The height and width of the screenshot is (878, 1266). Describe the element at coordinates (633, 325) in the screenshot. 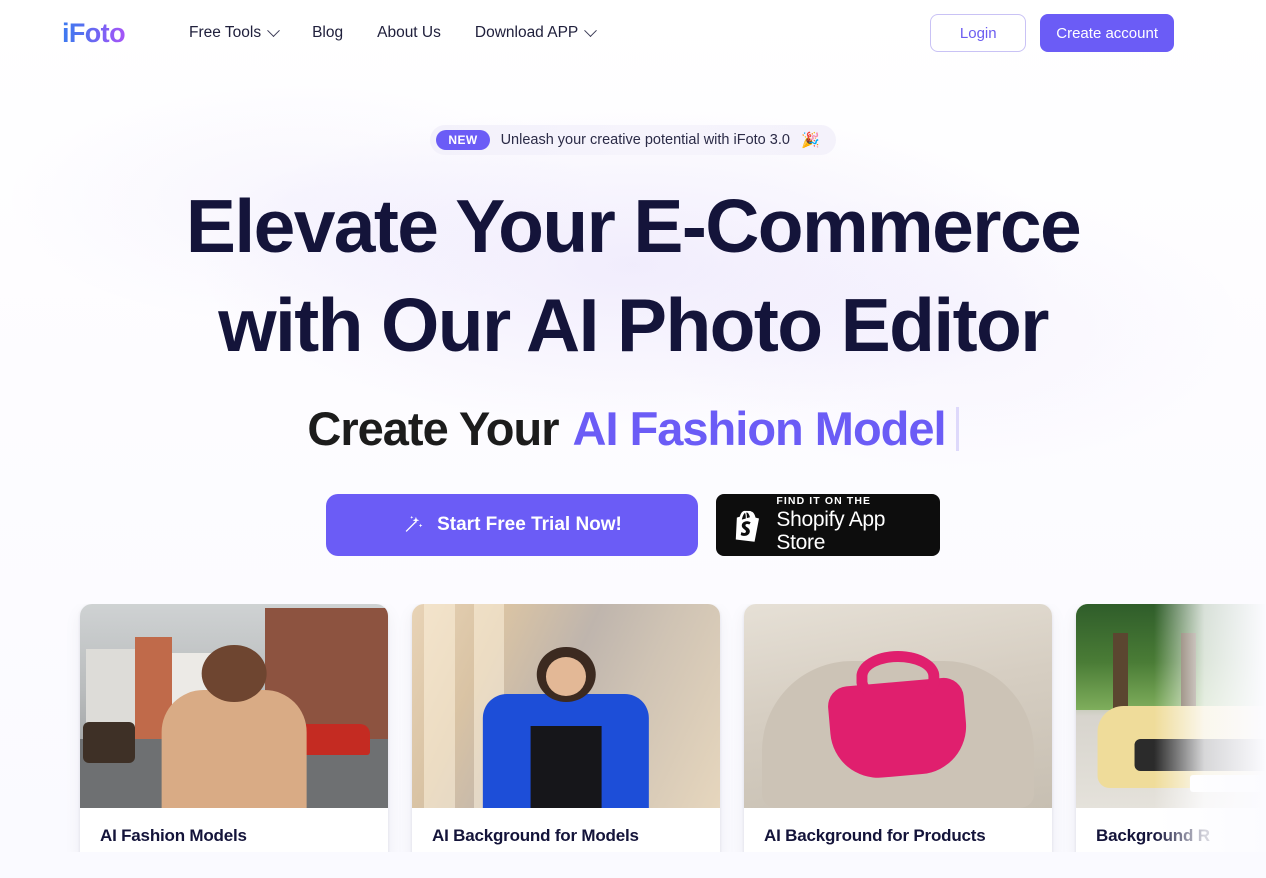

I see `headline-line-2: with Our AI Photo Editor` at that location.